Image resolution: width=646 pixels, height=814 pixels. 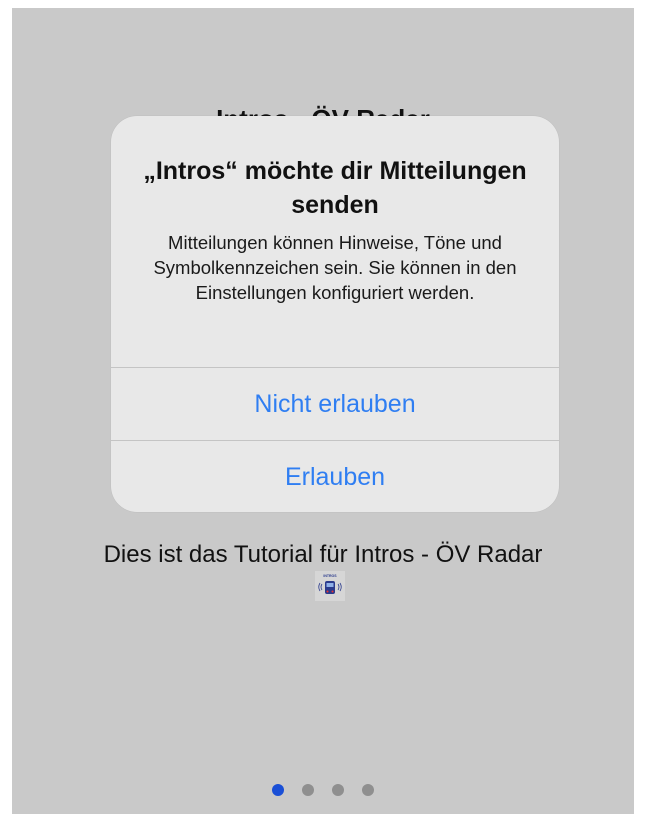 I want to click on alert-title: „Intros“ möchte dir Mitteilungen senden, so click(x=335, y=188).